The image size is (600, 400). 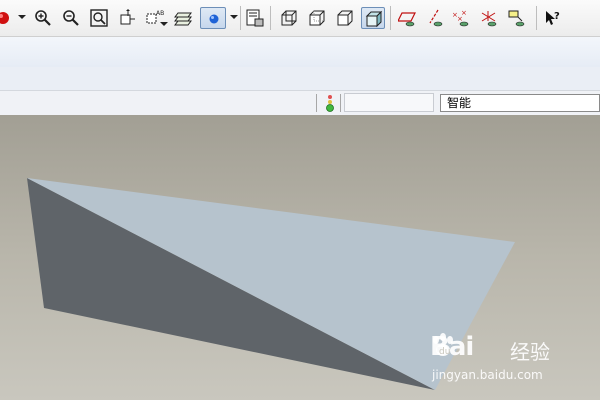 I want to click on svg-text: du, so click(x=444, y=352).